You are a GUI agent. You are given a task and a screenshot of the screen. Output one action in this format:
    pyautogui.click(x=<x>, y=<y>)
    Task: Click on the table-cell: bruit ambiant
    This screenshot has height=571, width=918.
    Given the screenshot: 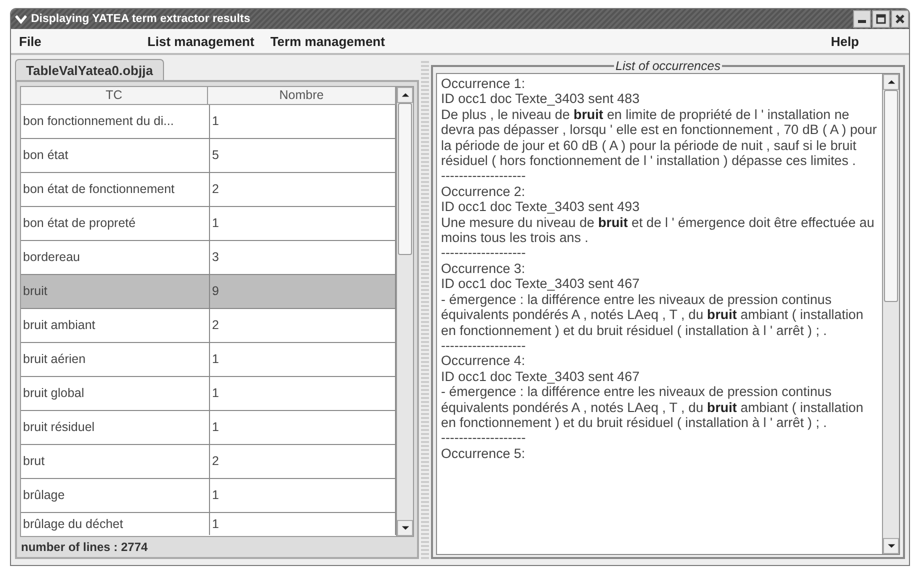 What is the action you would take?
    pyautogui.click(x=115, y=325)
    